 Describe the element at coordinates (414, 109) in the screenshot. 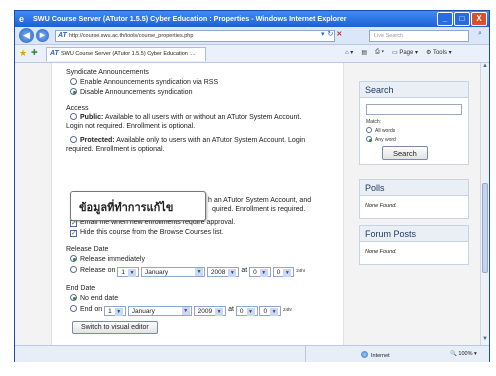

I see `sidebar-search-input` at that location.